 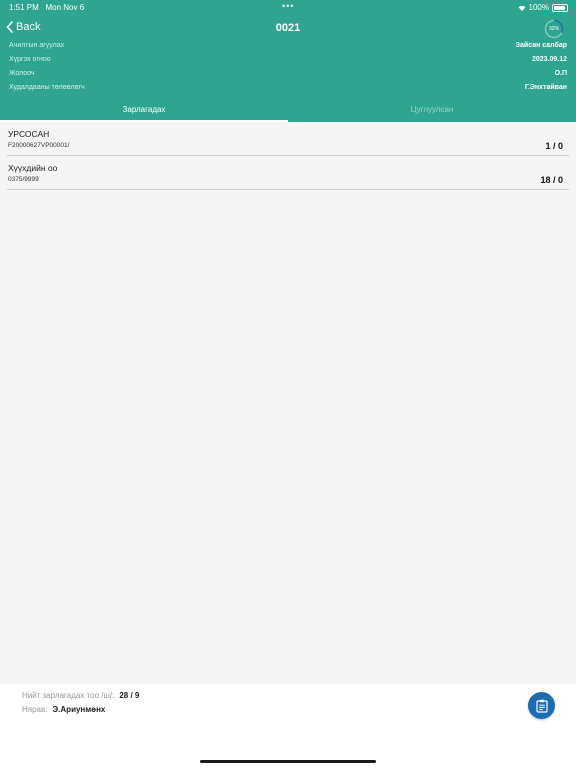 I want to click on clerk-value: Э.Ариунмөнх, so click(x=79, y=709).